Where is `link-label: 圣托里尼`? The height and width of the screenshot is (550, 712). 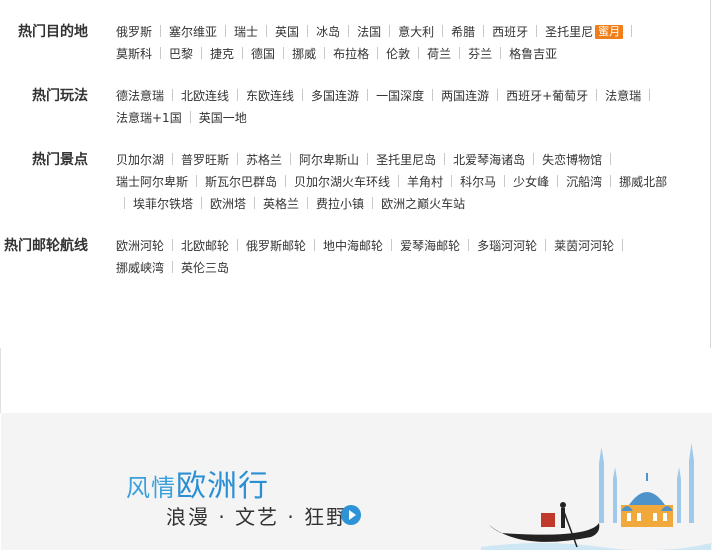 link-label: 圣托里尼 is located at coordinates (569, 32).